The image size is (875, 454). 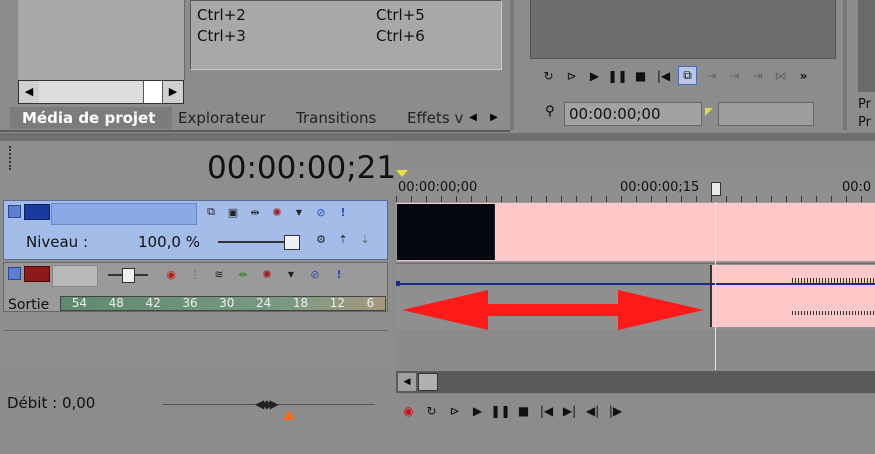 I want to click on video-track-tools: ⧉ ▣ ⇹ ✺ ▼ ⊘ !, so click(x=277, y=212).